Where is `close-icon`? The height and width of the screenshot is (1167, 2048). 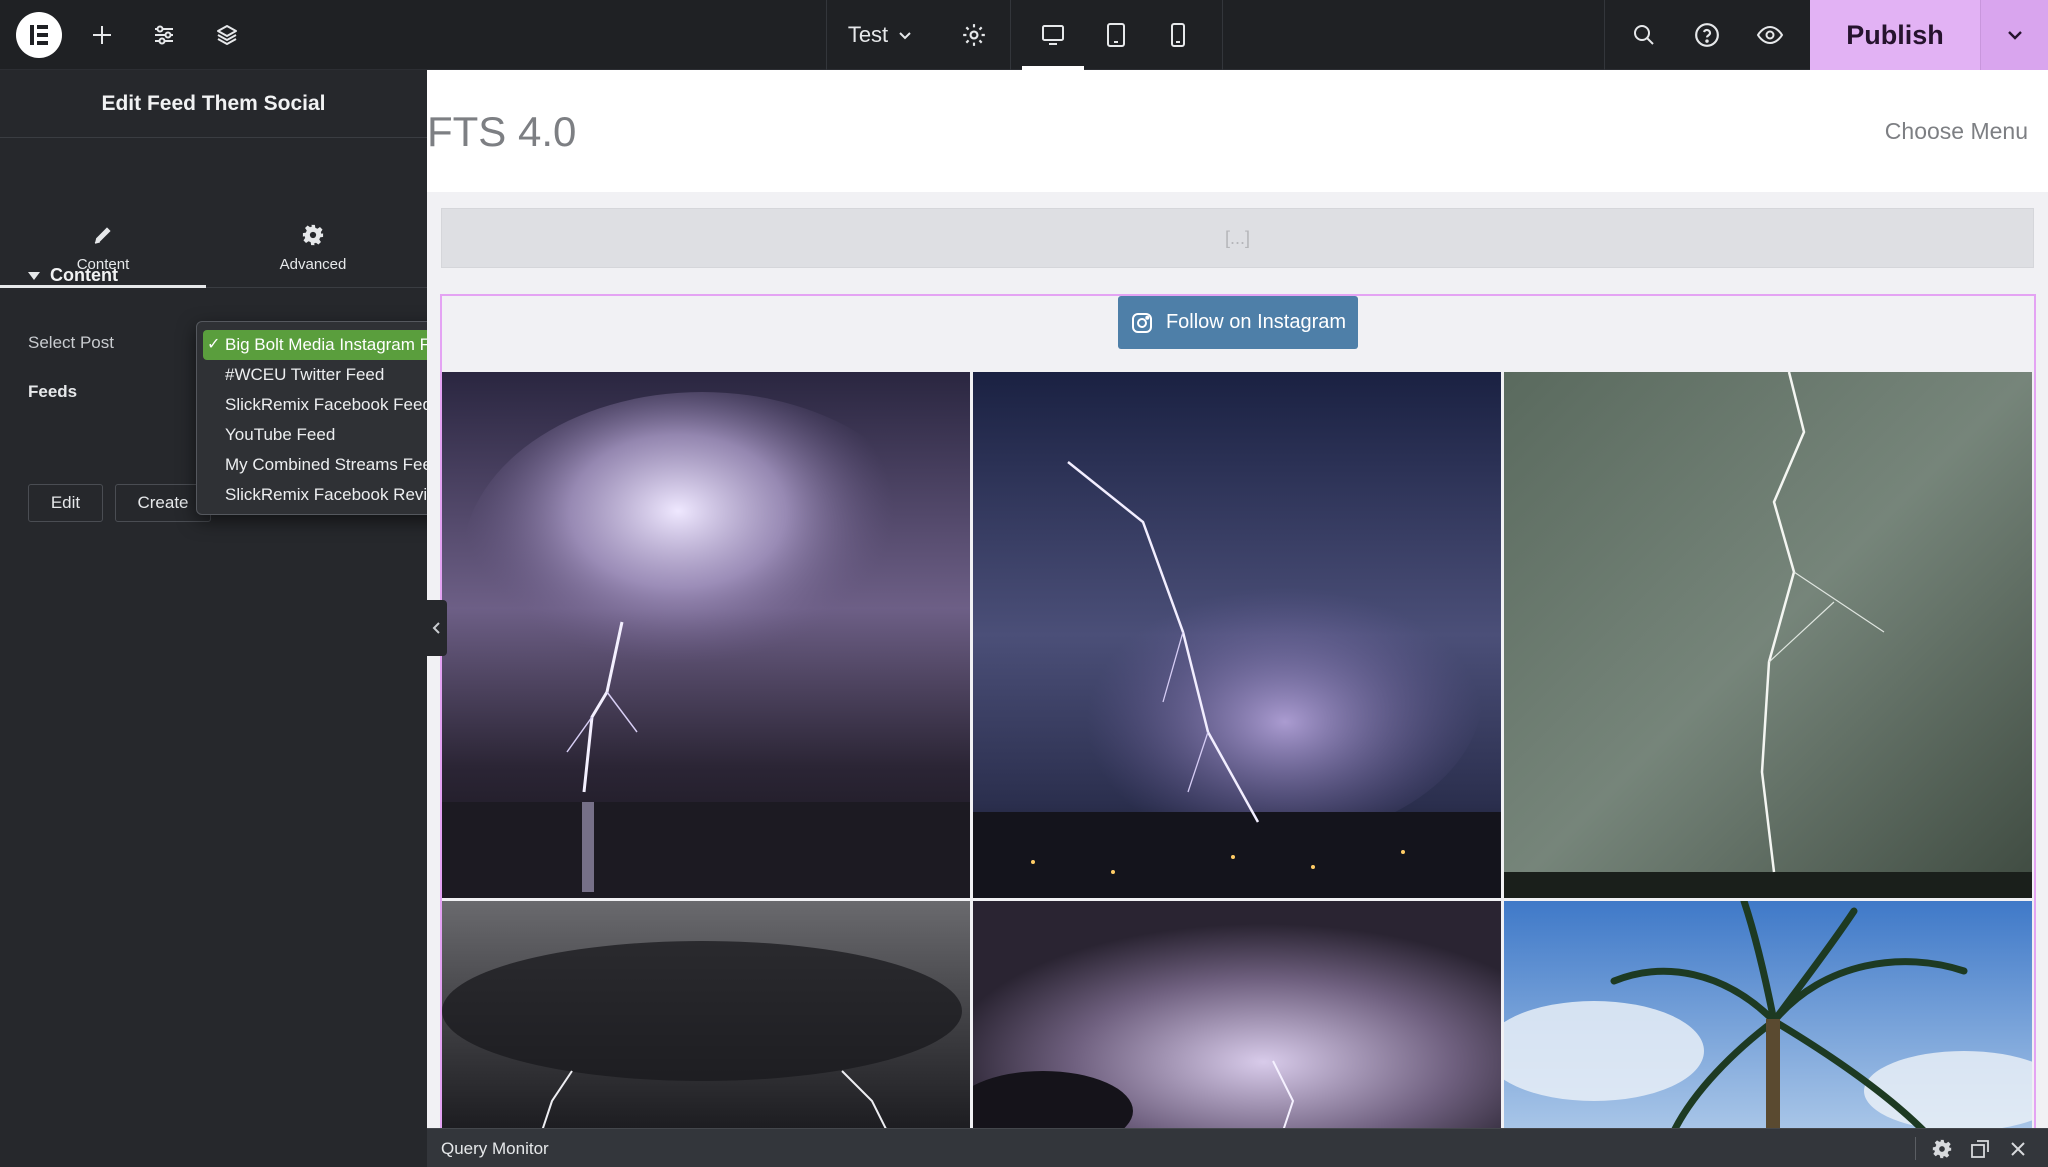 close-icon is located at coordinates (2018, 1148).